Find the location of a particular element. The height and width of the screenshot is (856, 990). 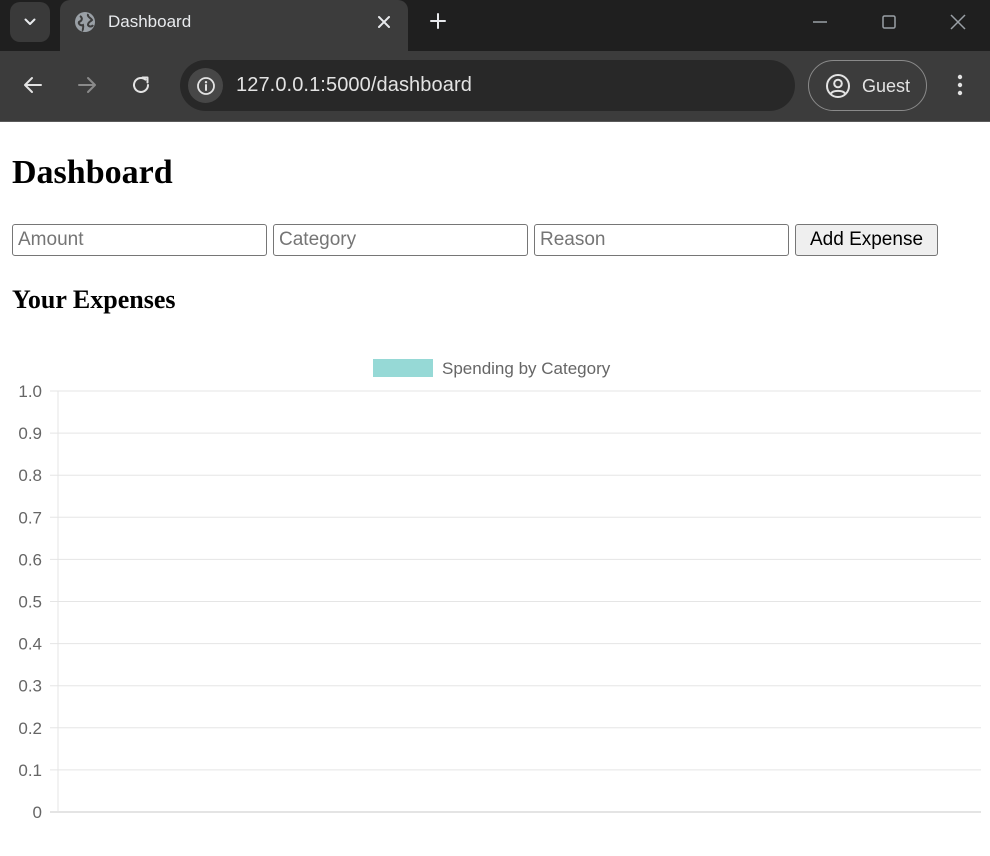

window-minimize-button is located at coordinates (820, 22).